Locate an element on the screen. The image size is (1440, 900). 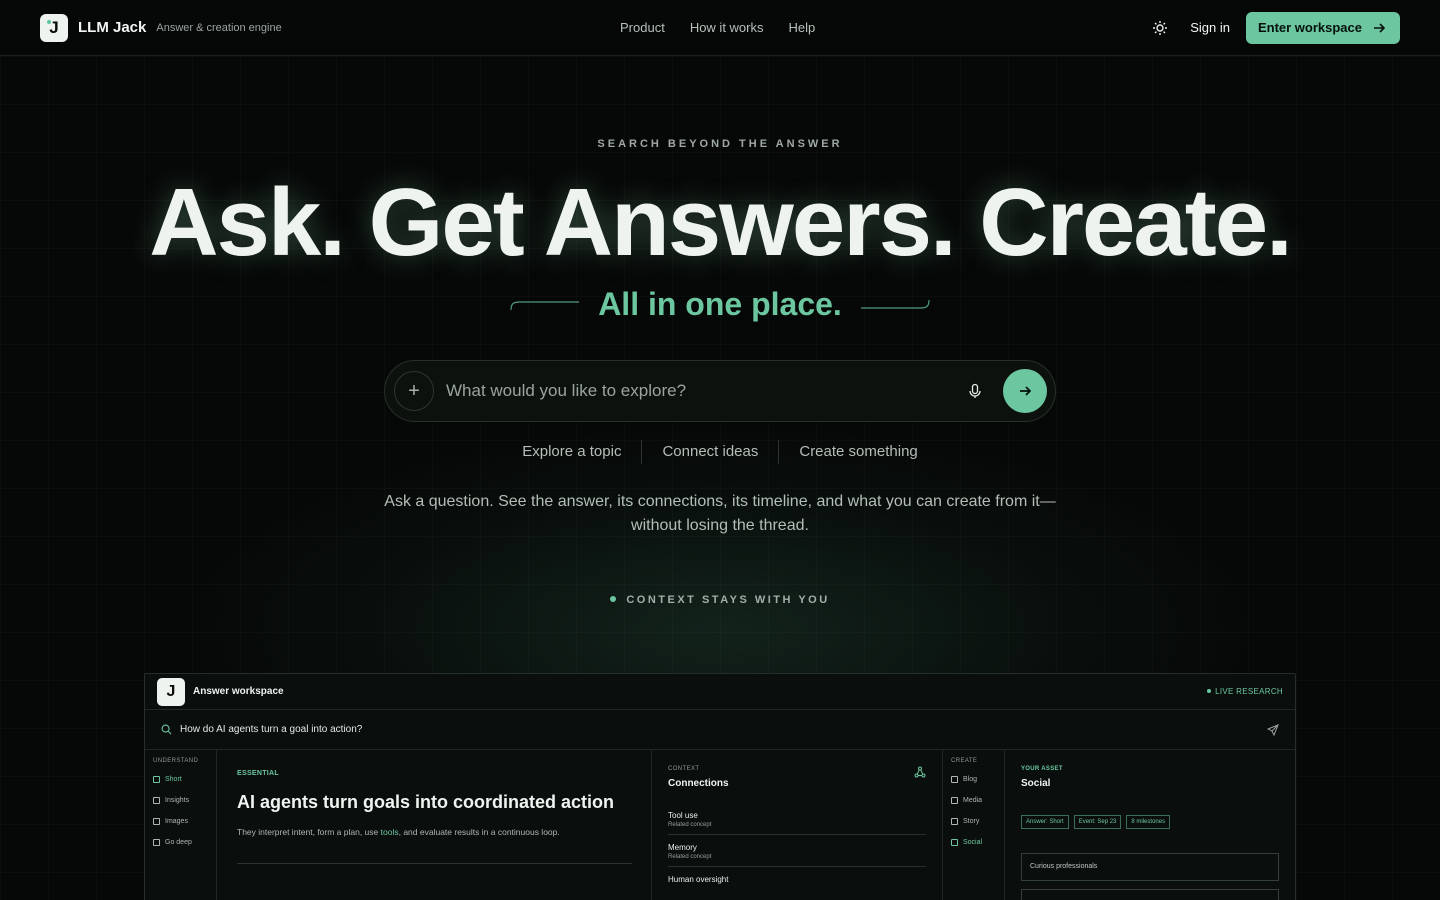
context-label-text: CONTEXT STAYS WITH YOU is located at coordinates (728, 600).